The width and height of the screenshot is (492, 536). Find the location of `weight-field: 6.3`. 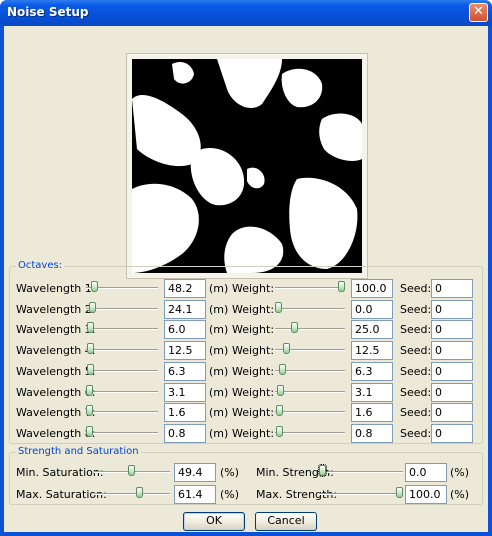

weight-field: 6.3 is located at coordinates (372, 371).